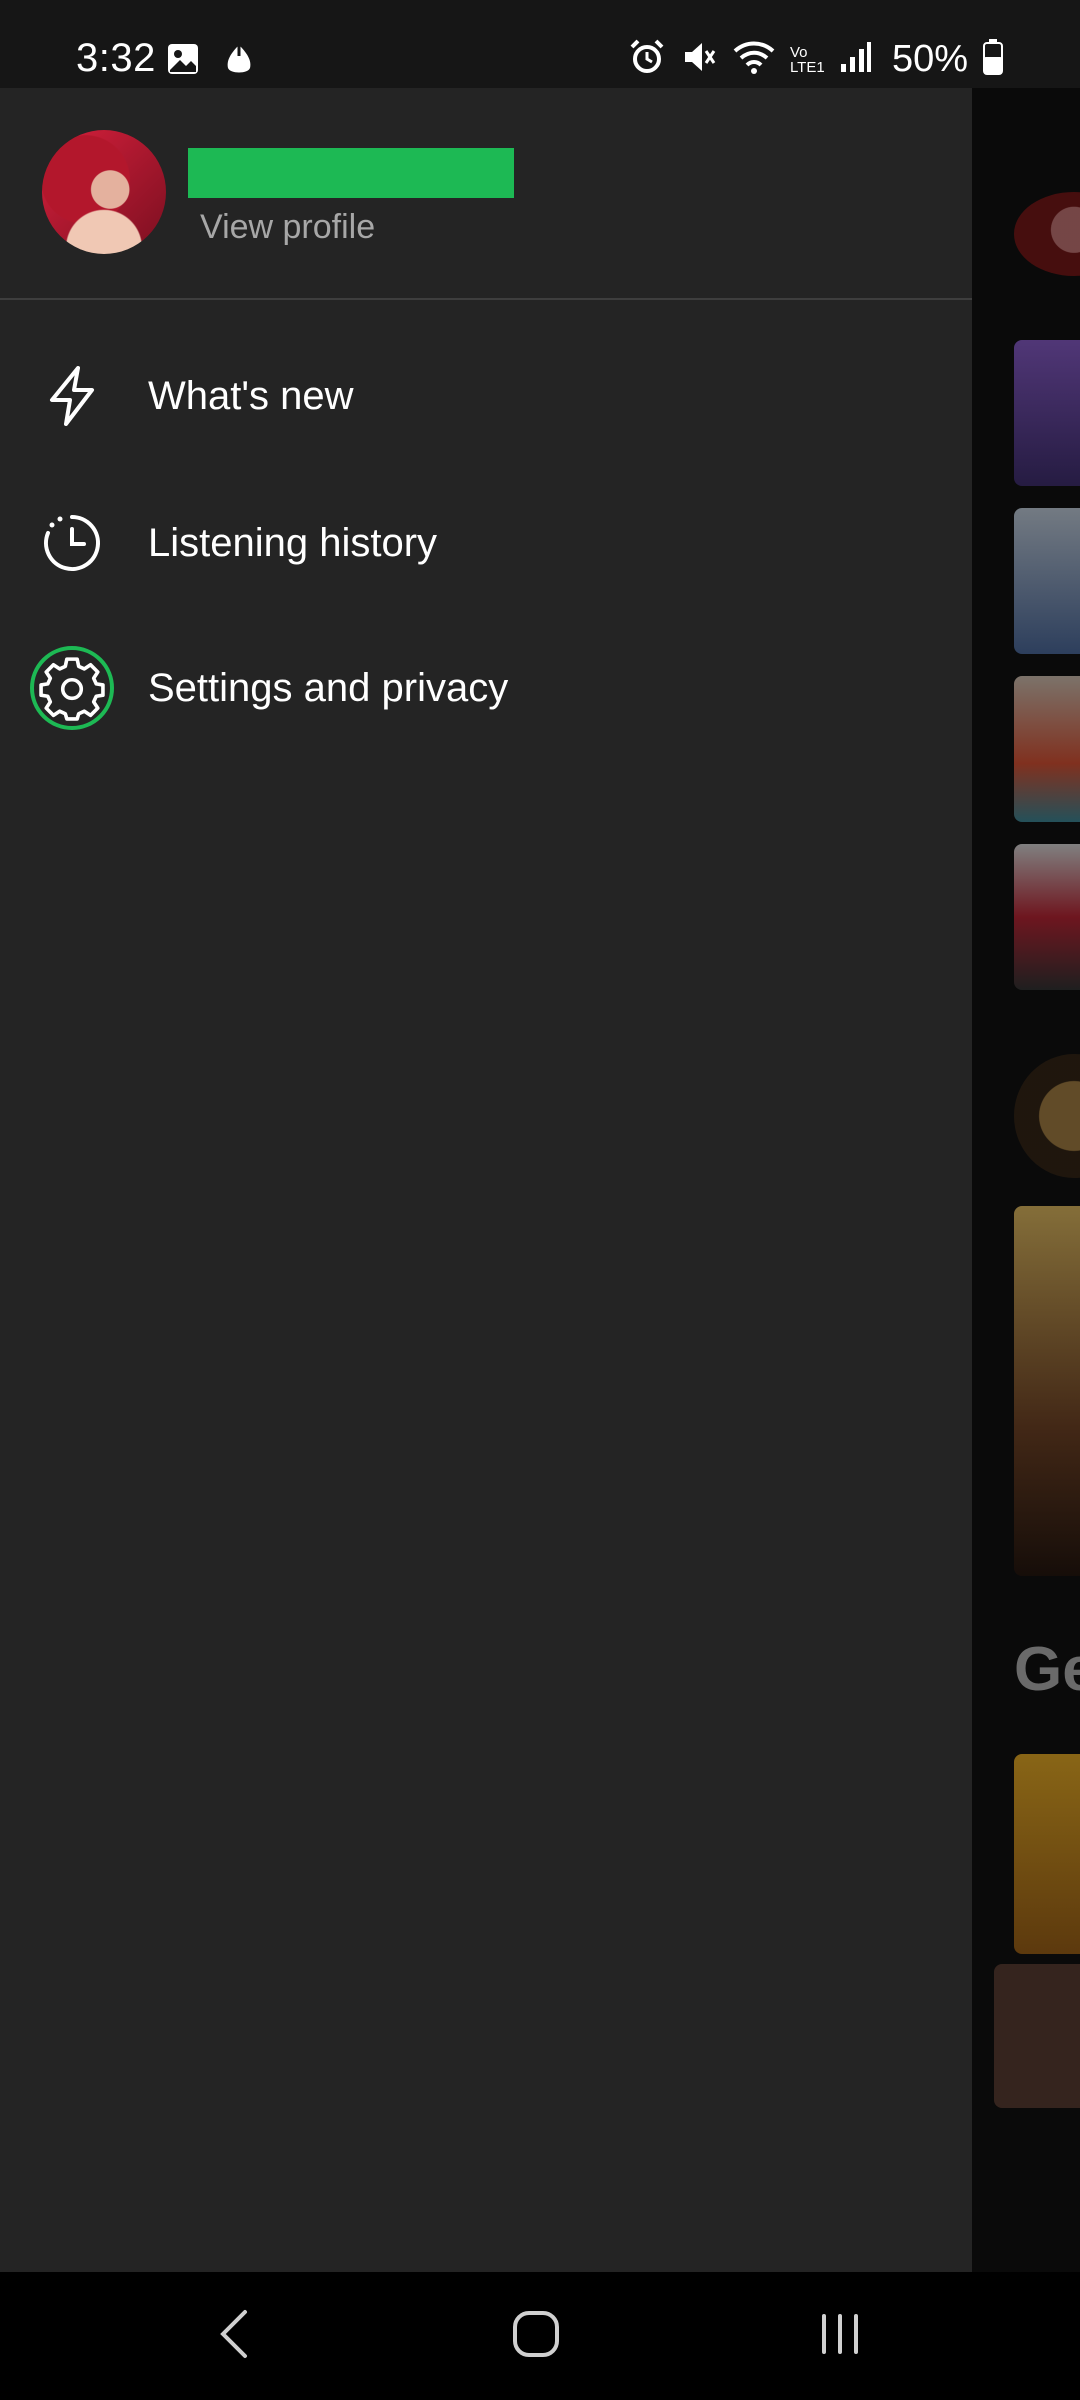 The width and height of the screenshot is (1080, 2400). What do you see at coordinates (993, 59) in the screenshot?
I see `battery-icon` at bounding box center [993, 59].